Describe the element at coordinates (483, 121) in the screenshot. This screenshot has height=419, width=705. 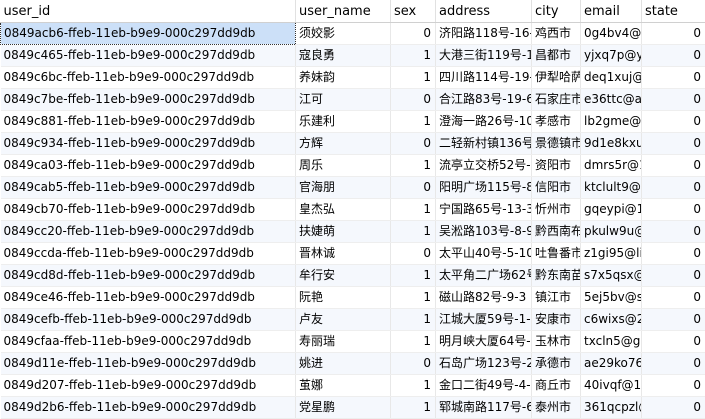
I see `cell-address: 澄海一路26号-10` at that location.